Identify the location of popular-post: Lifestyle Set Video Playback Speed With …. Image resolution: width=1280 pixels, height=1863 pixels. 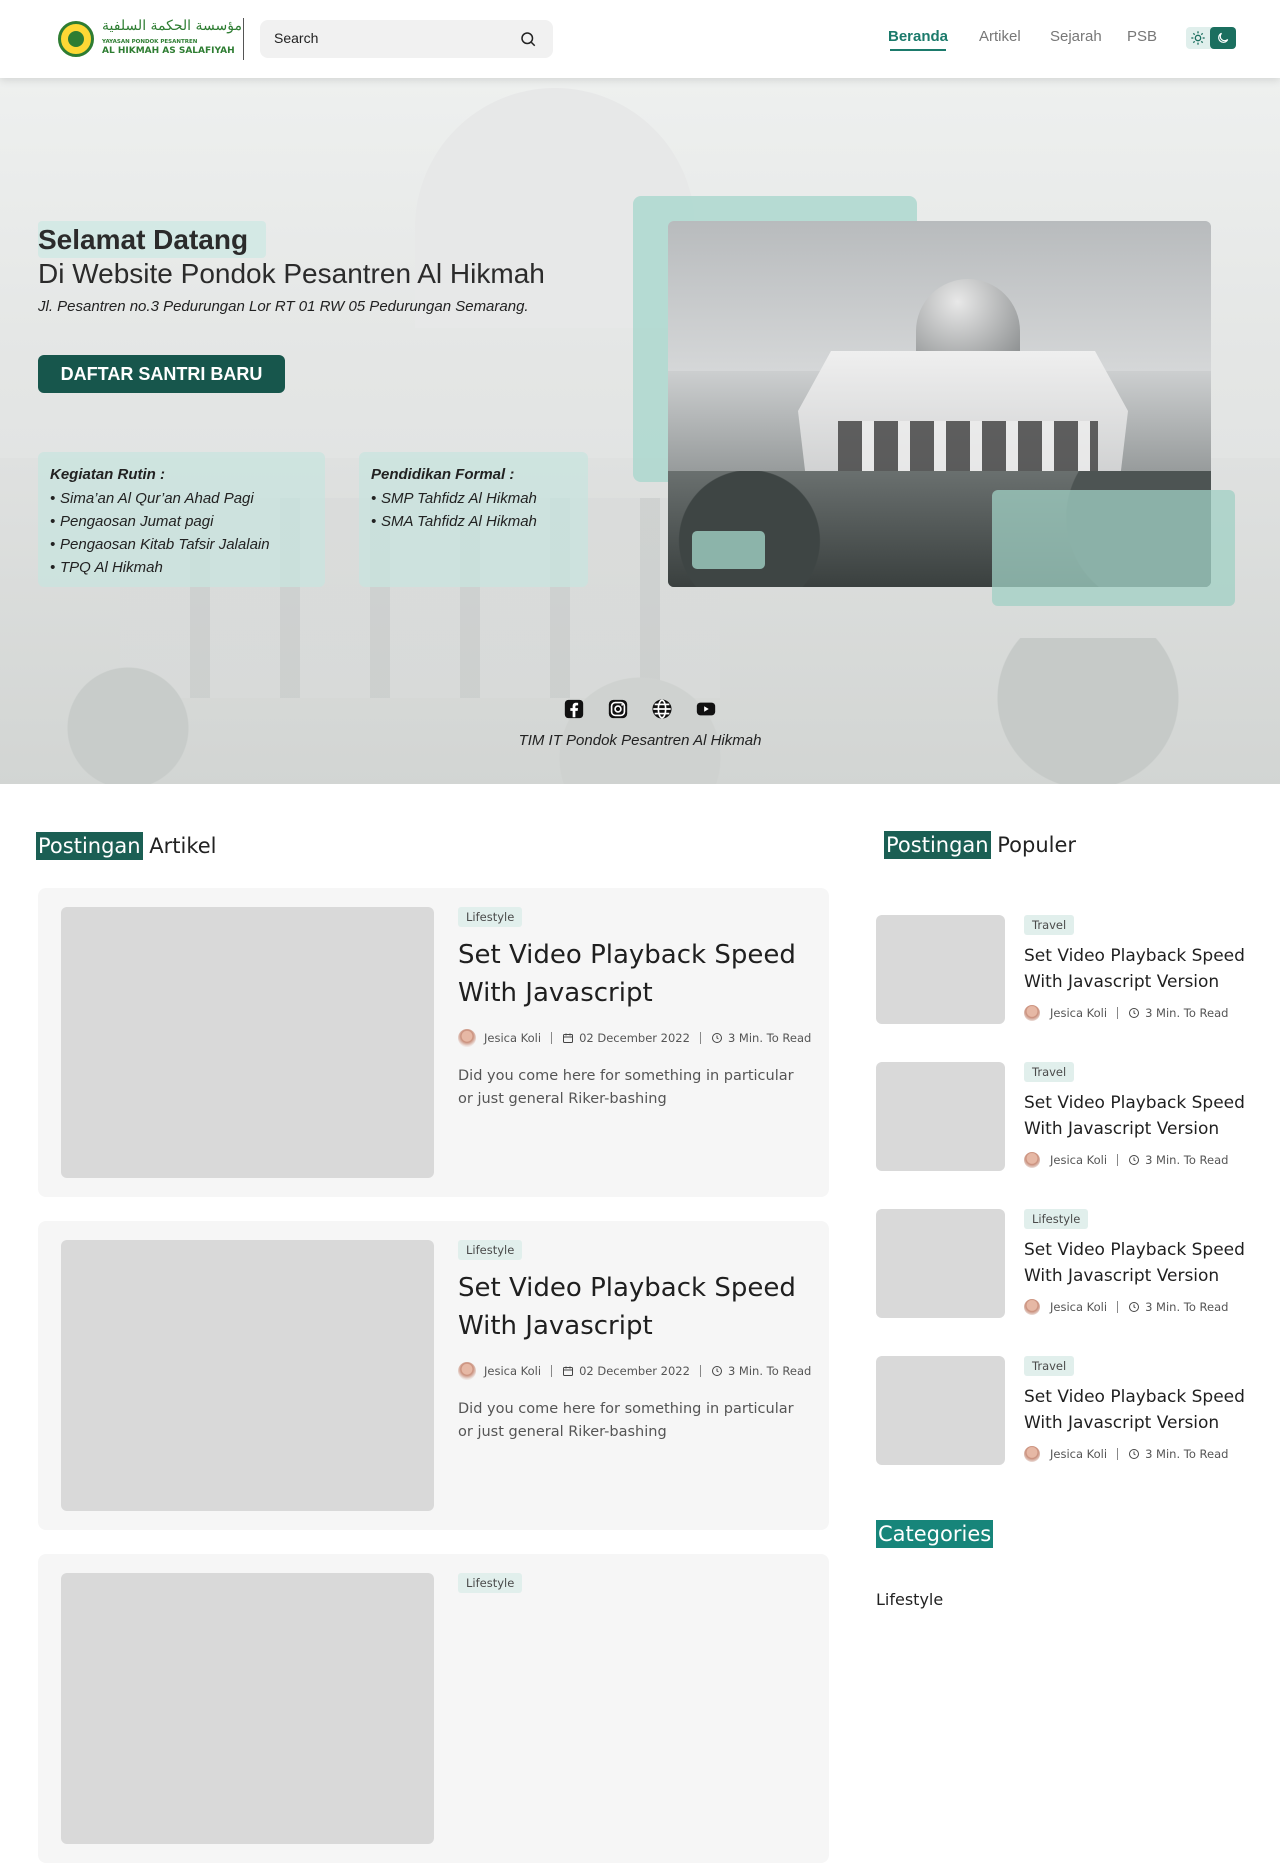
(1061, 1265).